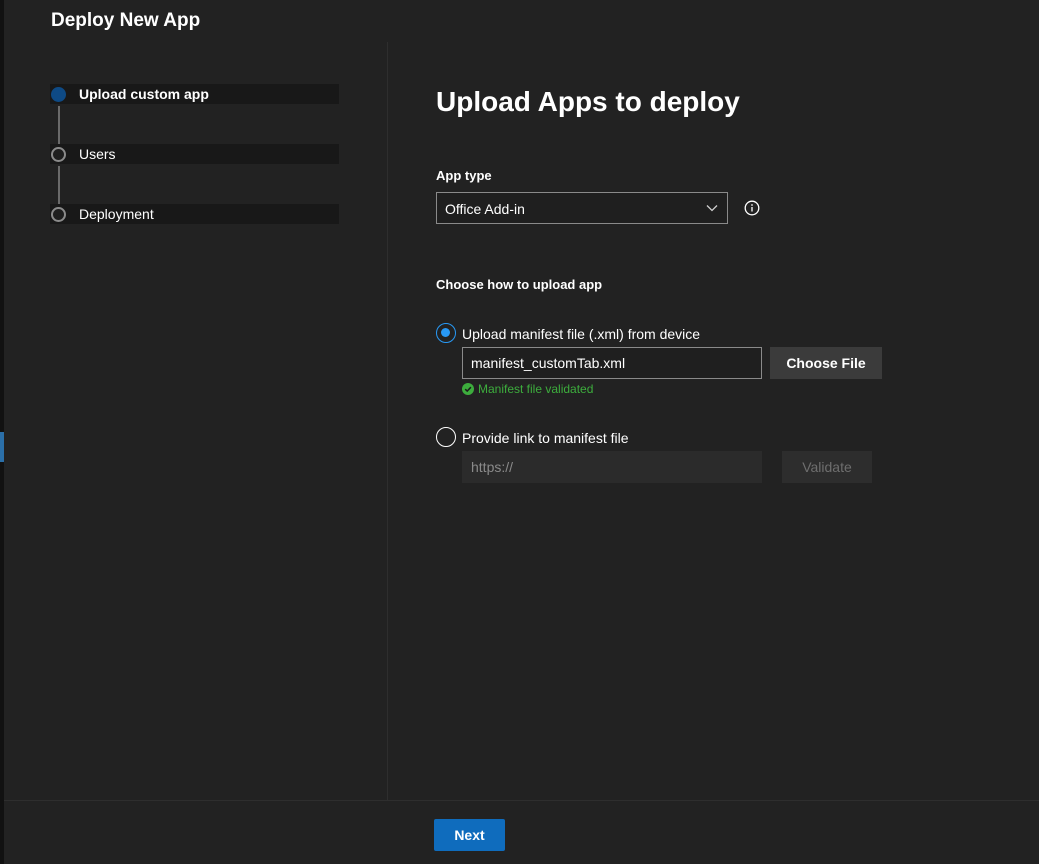  What do you see at coordinates (588, 101) in the screenshot?
I see `page-title: Upload Apps to deploy` at bounding box center [588, 101].